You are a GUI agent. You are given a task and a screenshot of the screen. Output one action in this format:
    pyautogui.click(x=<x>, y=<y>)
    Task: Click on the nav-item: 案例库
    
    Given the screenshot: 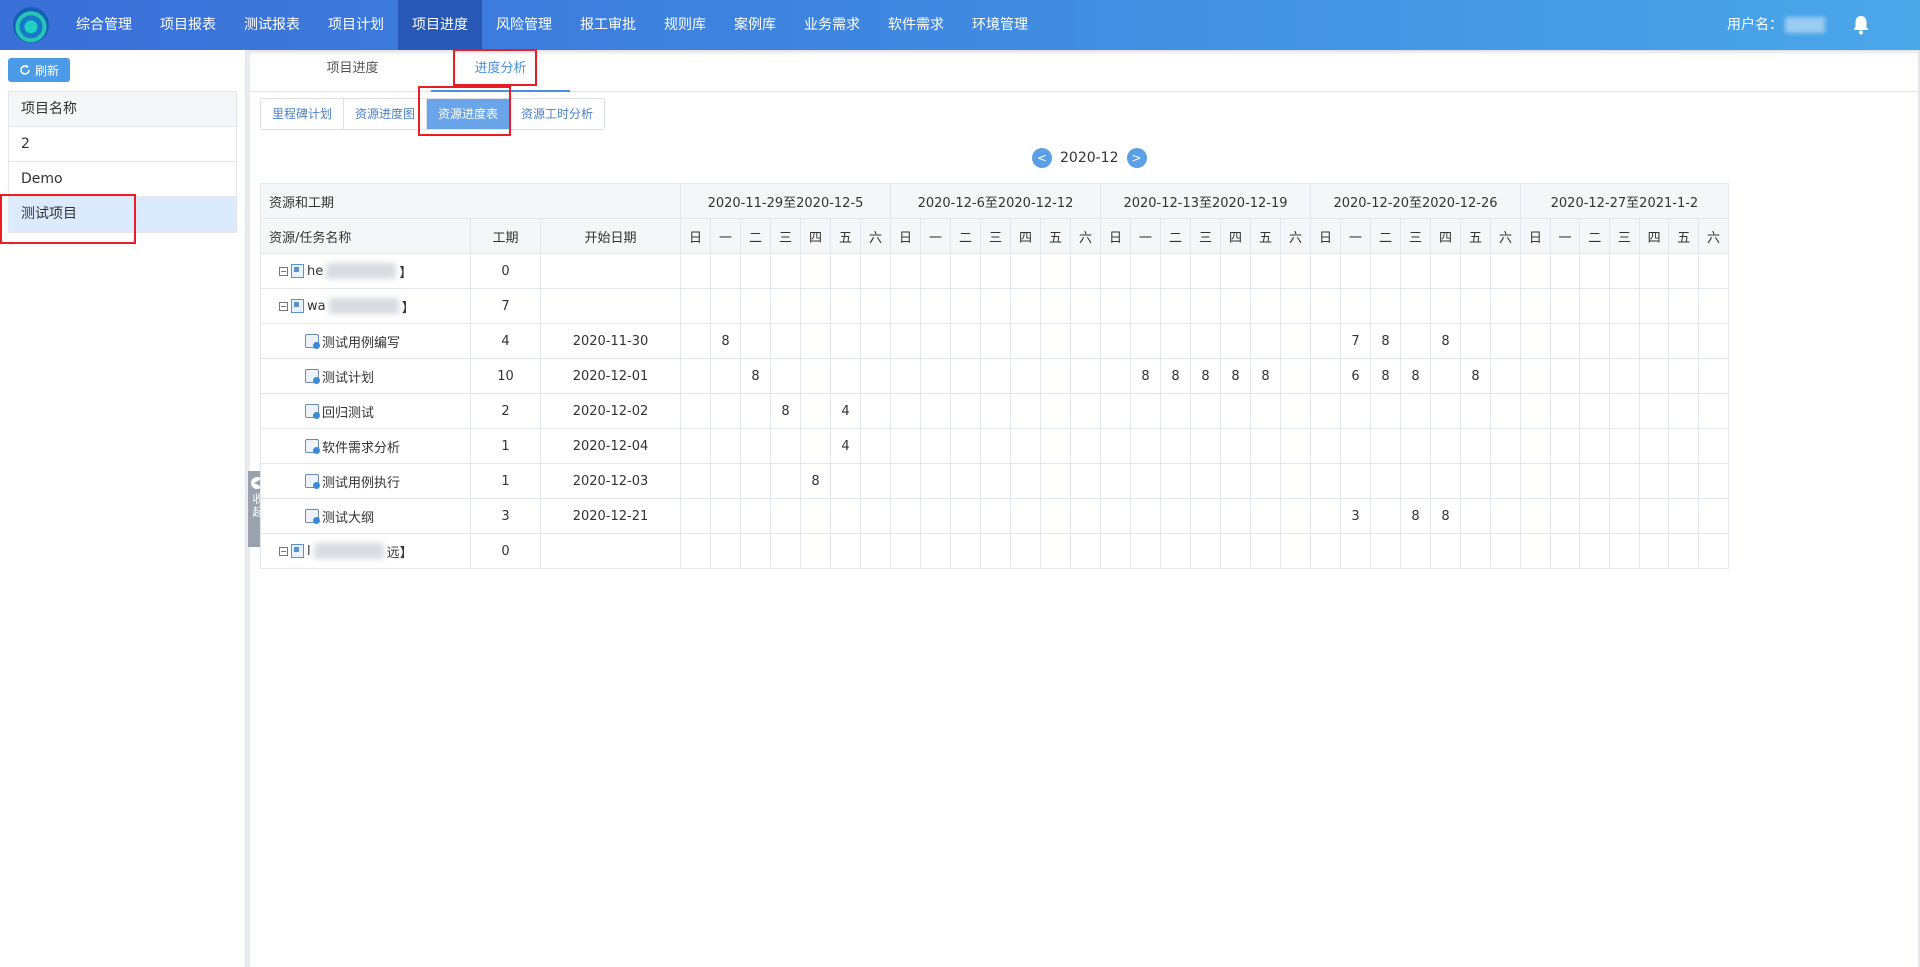 What is the action you would take?
    pyautogui.click(x=755, y=25)
    